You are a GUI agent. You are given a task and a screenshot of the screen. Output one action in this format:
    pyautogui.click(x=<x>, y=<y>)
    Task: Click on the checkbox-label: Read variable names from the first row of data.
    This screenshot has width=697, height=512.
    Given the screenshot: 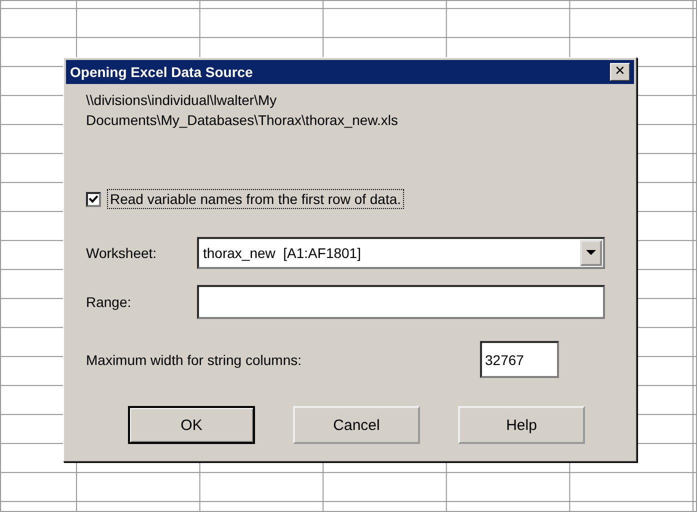 What is the action you would take?
    pyautogui.click(x=255, y=199)
    